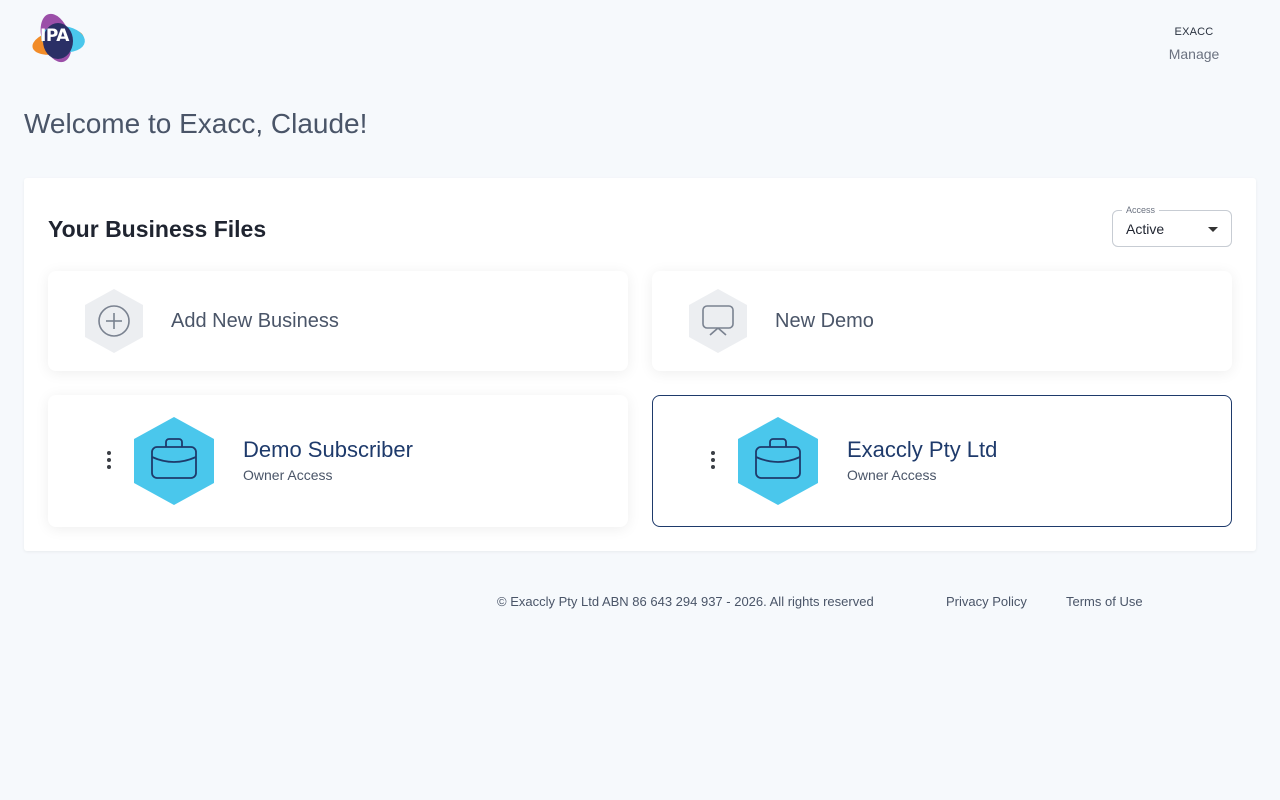  I want to click on business-card-demo-subscriber: Demo Subscriber Owner Access, so click(338, 461).